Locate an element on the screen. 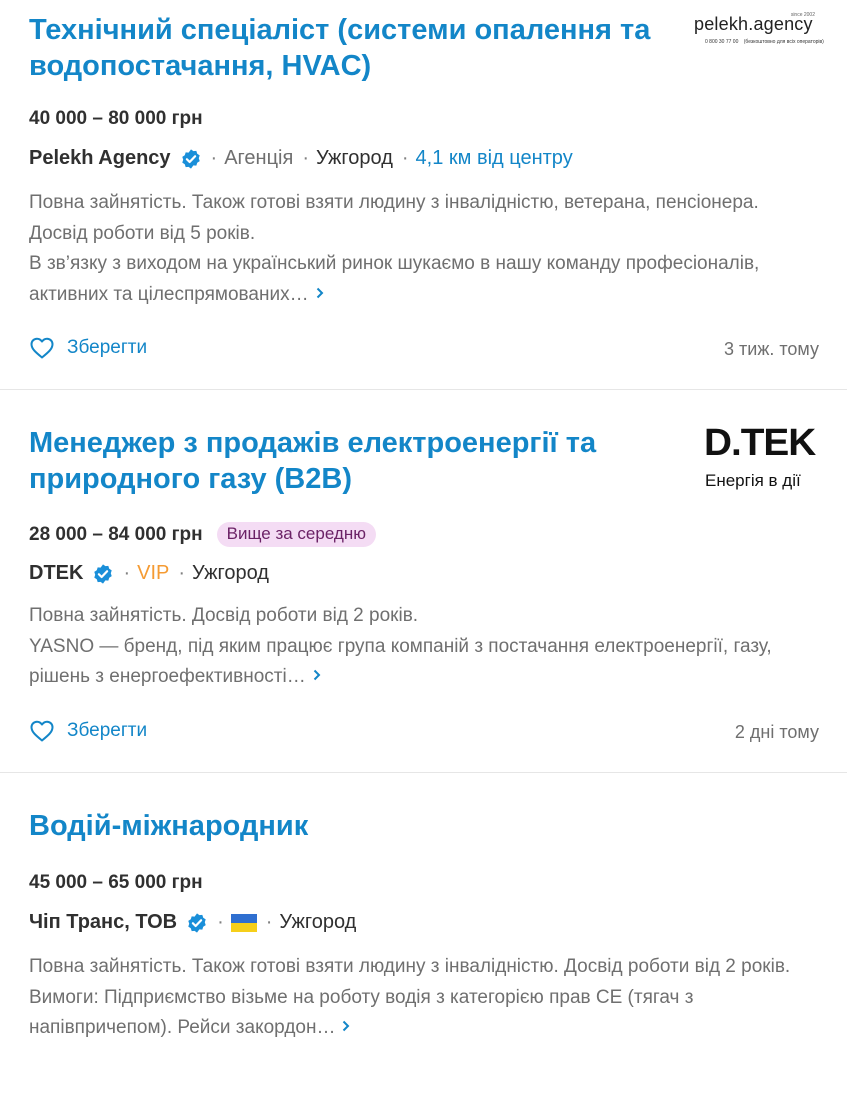 The image size is (847, 1093). company-logo: D.TEK Енергія в дії is located at coordinates (760, 459).